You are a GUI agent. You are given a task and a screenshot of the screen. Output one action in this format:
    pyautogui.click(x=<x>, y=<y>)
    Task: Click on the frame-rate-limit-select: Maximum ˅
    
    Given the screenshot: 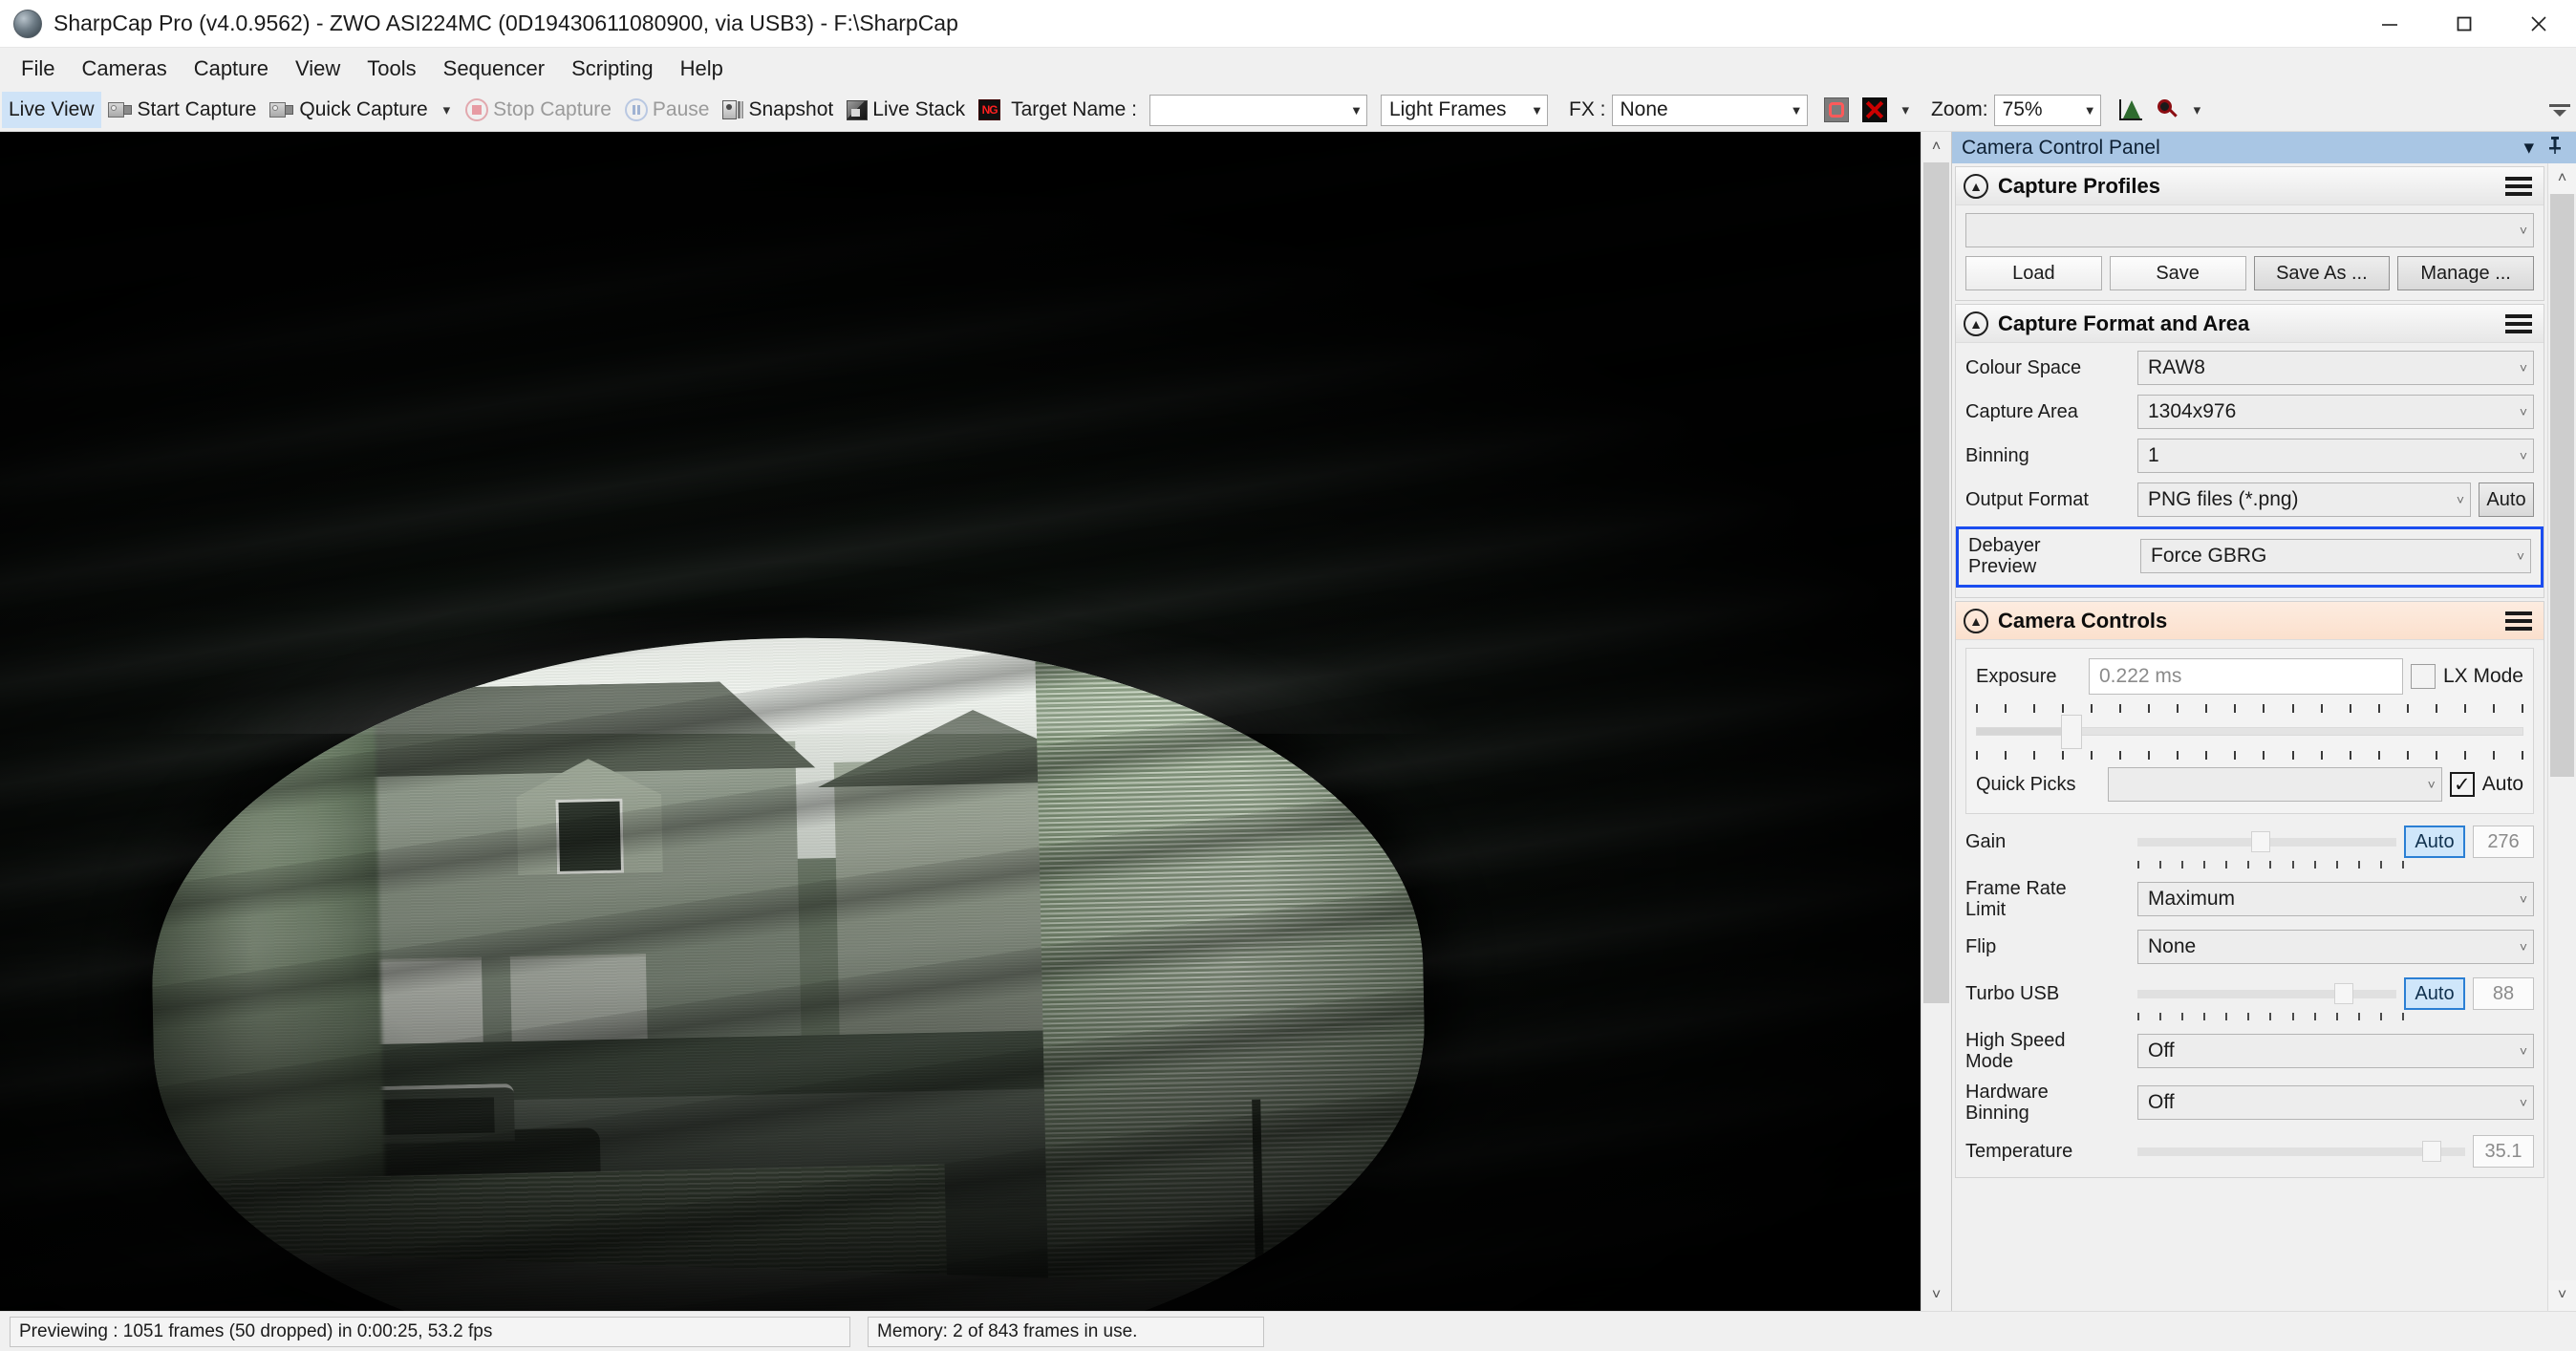 What is the action you would take?
    pyautogui.click(x=2335, y=899)
    